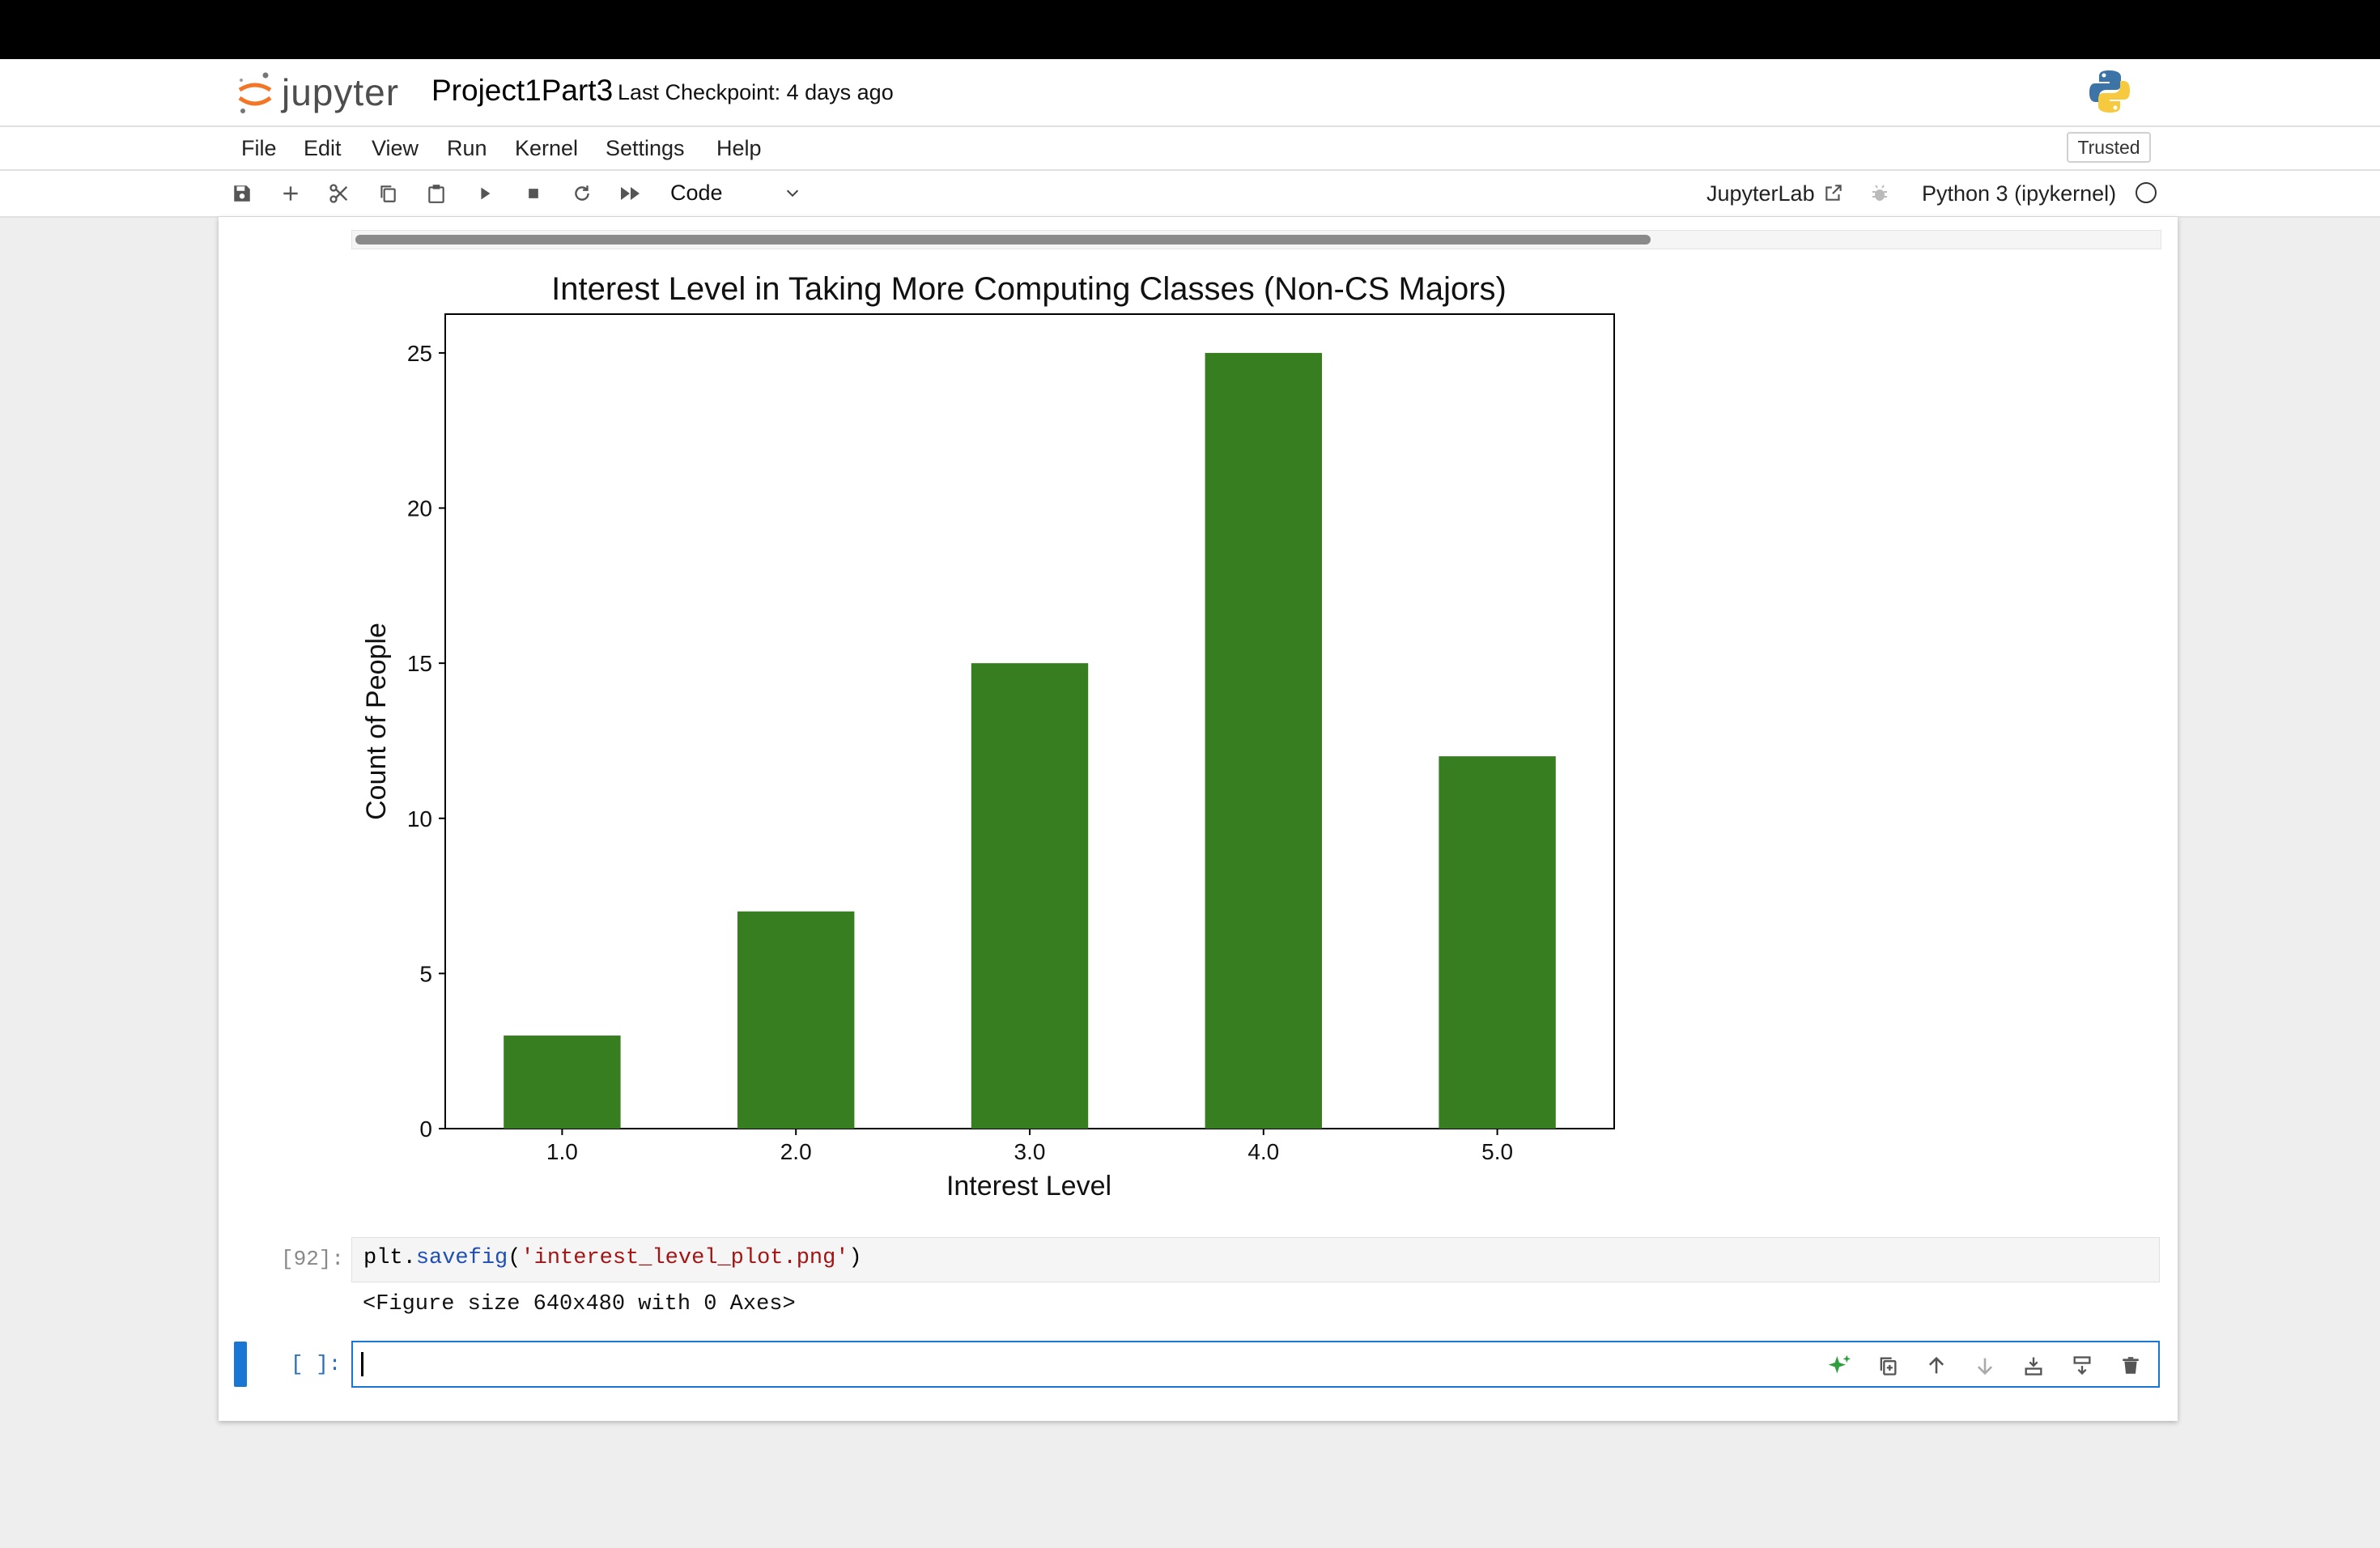 The height and width of the screenshot is (1548, 2380). I want to click on paste-icon, so click(436, 194).